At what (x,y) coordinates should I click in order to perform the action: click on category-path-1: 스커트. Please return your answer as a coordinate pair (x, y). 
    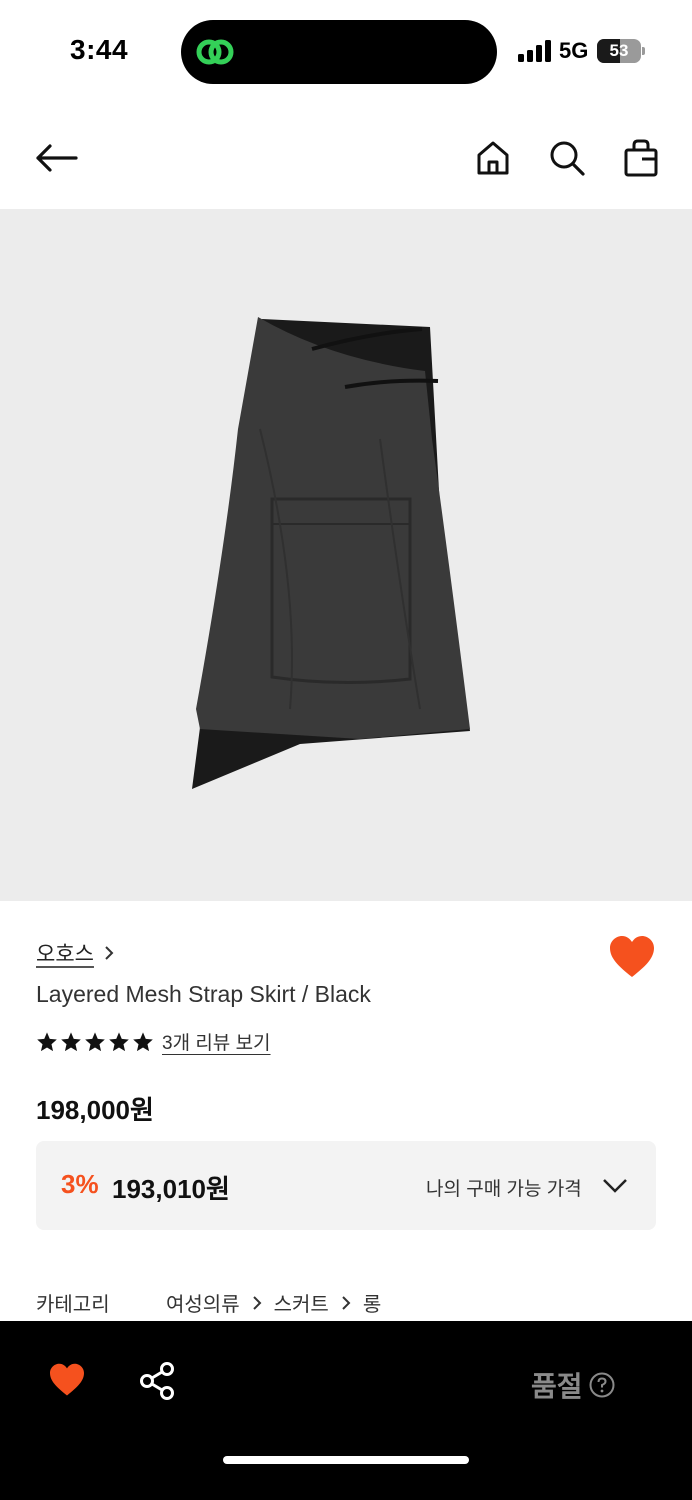
    Looking at the image, I should click on (301, 1302).